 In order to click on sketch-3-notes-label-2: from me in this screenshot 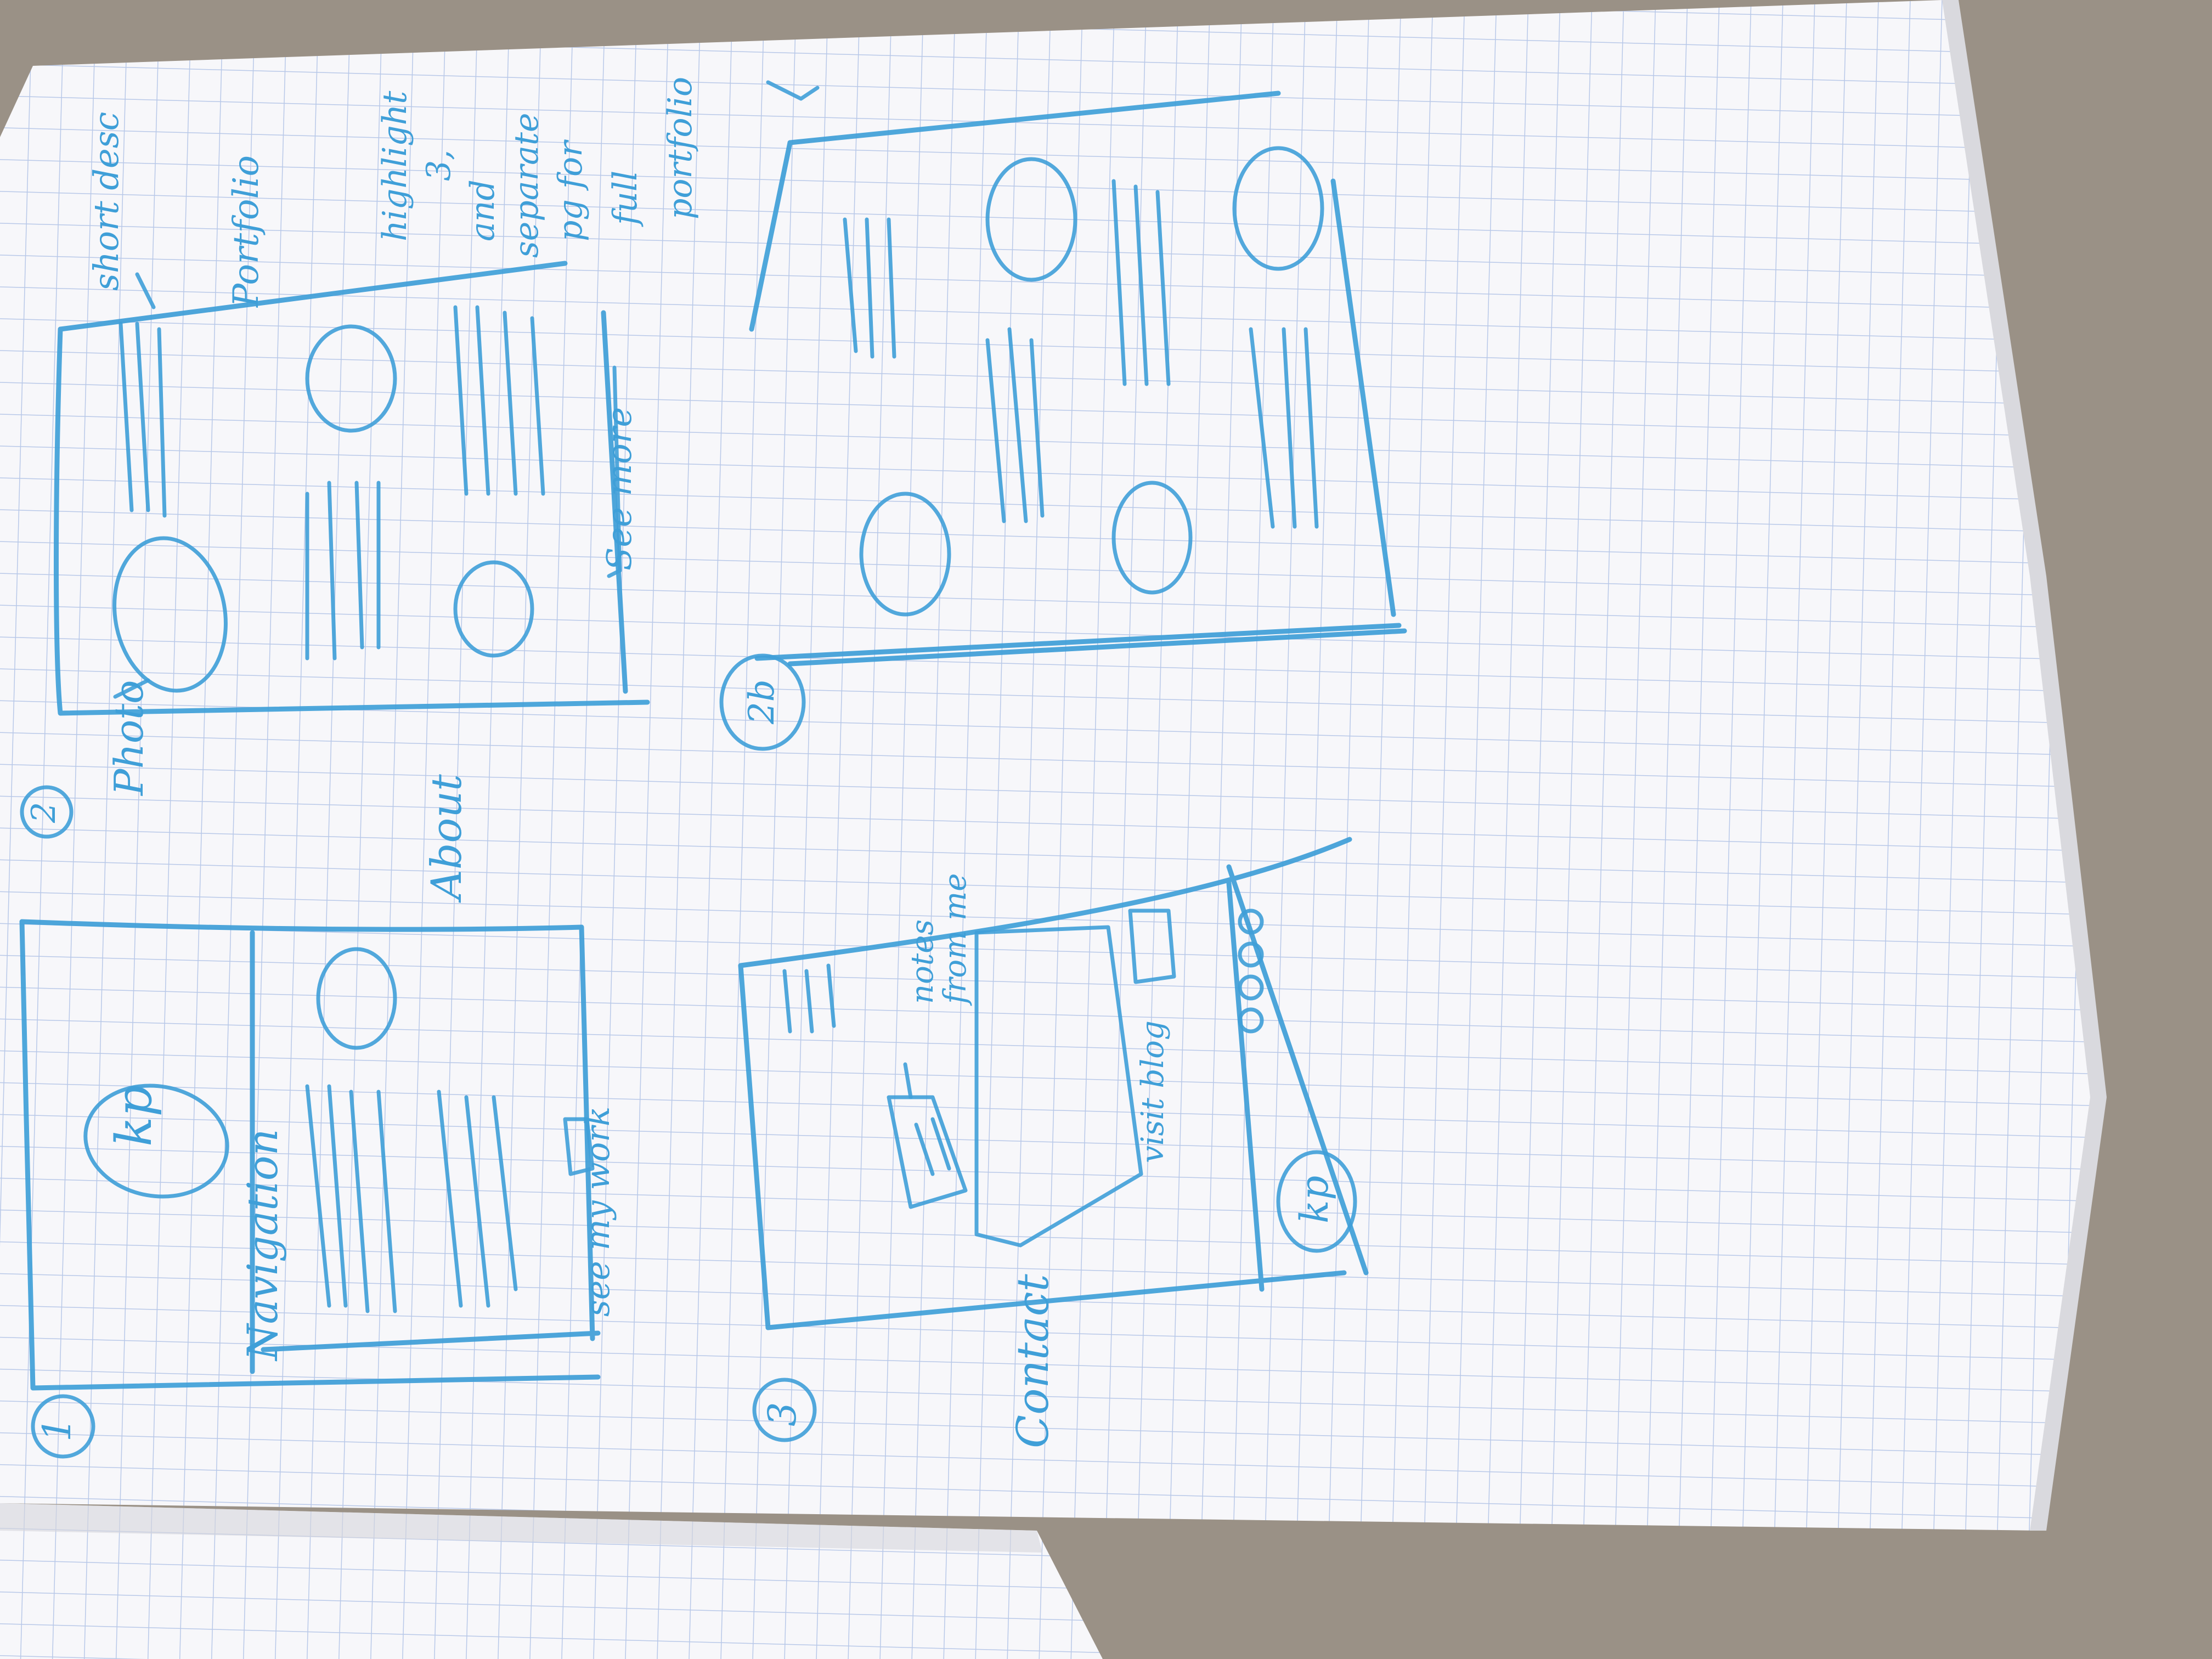, I will do `click(955, 940)`.